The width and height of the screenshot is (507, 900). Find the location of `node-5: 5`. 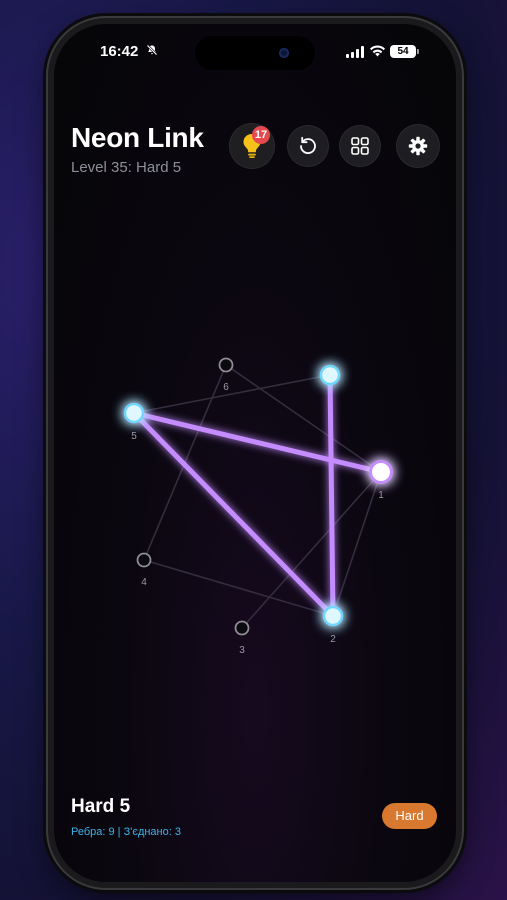

node-5: 5 is located at coordinates (134, 422).